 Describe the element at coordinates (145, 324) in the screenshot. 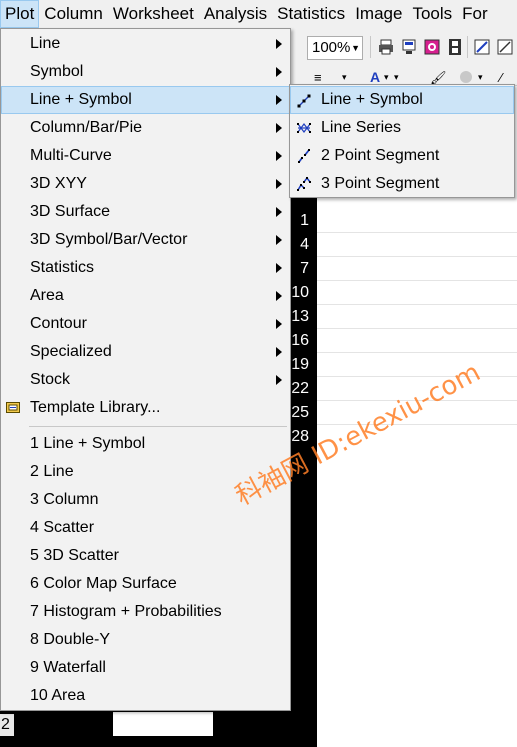

I see `menu-item-contour: Contour` at that location.